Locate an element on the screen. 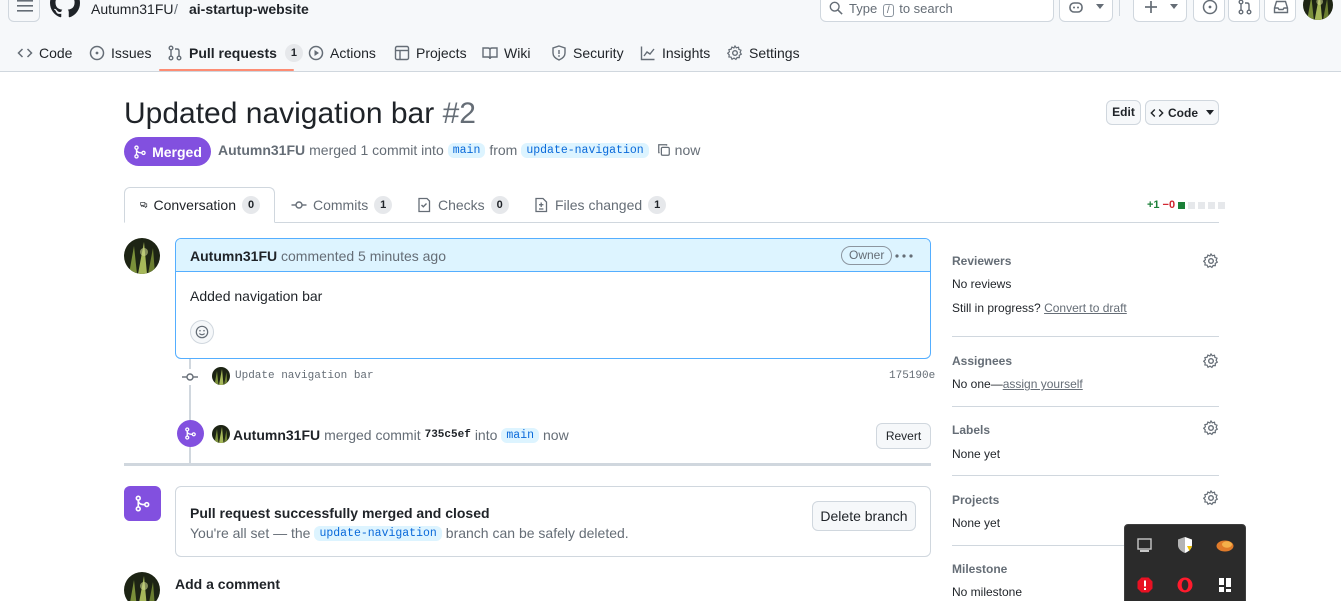 The image size is (1341, 601). copy-icon is located at coordinates (664, 150).